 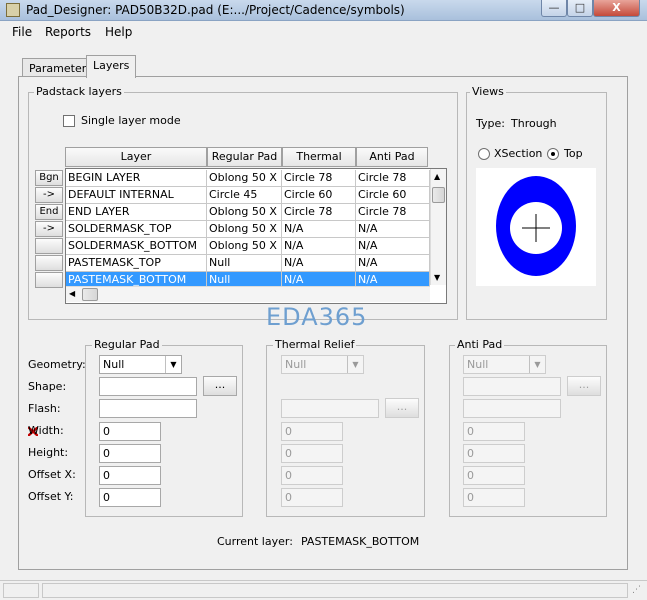 What do you see at coordinates (49, 178) in the screenshot?
I see `begin-layer-button: Bgn` at bounding box center [49, 178].